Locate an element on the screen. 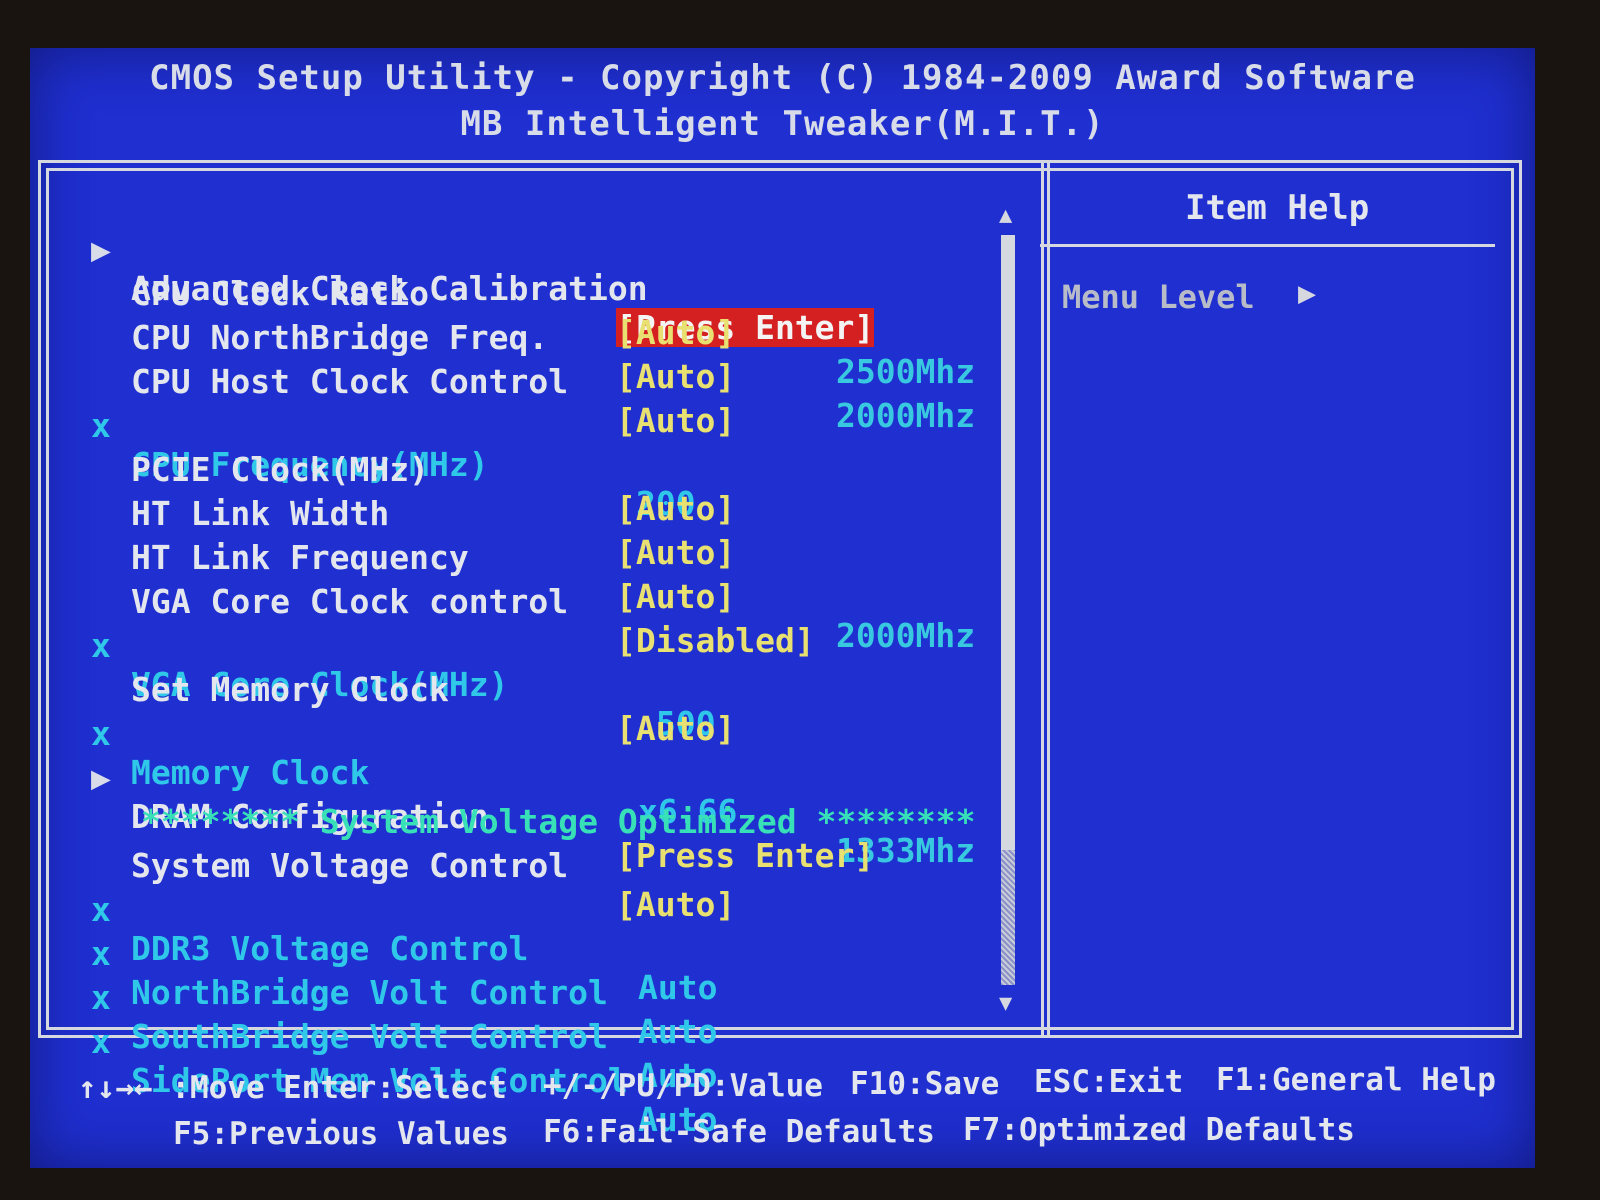 The width and height of the screenshot is (1600, 1200). scrollbar: ▲ ▼ is located at coordinates (1008, 610).